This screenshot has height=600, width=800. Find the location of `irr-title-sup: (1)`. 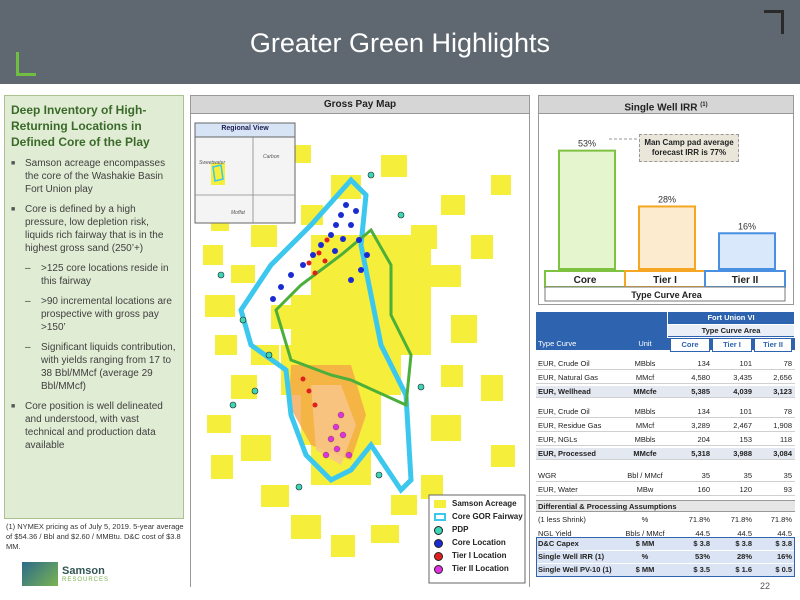

irr-title-sup: (1) is located at coordinates (704, 105).